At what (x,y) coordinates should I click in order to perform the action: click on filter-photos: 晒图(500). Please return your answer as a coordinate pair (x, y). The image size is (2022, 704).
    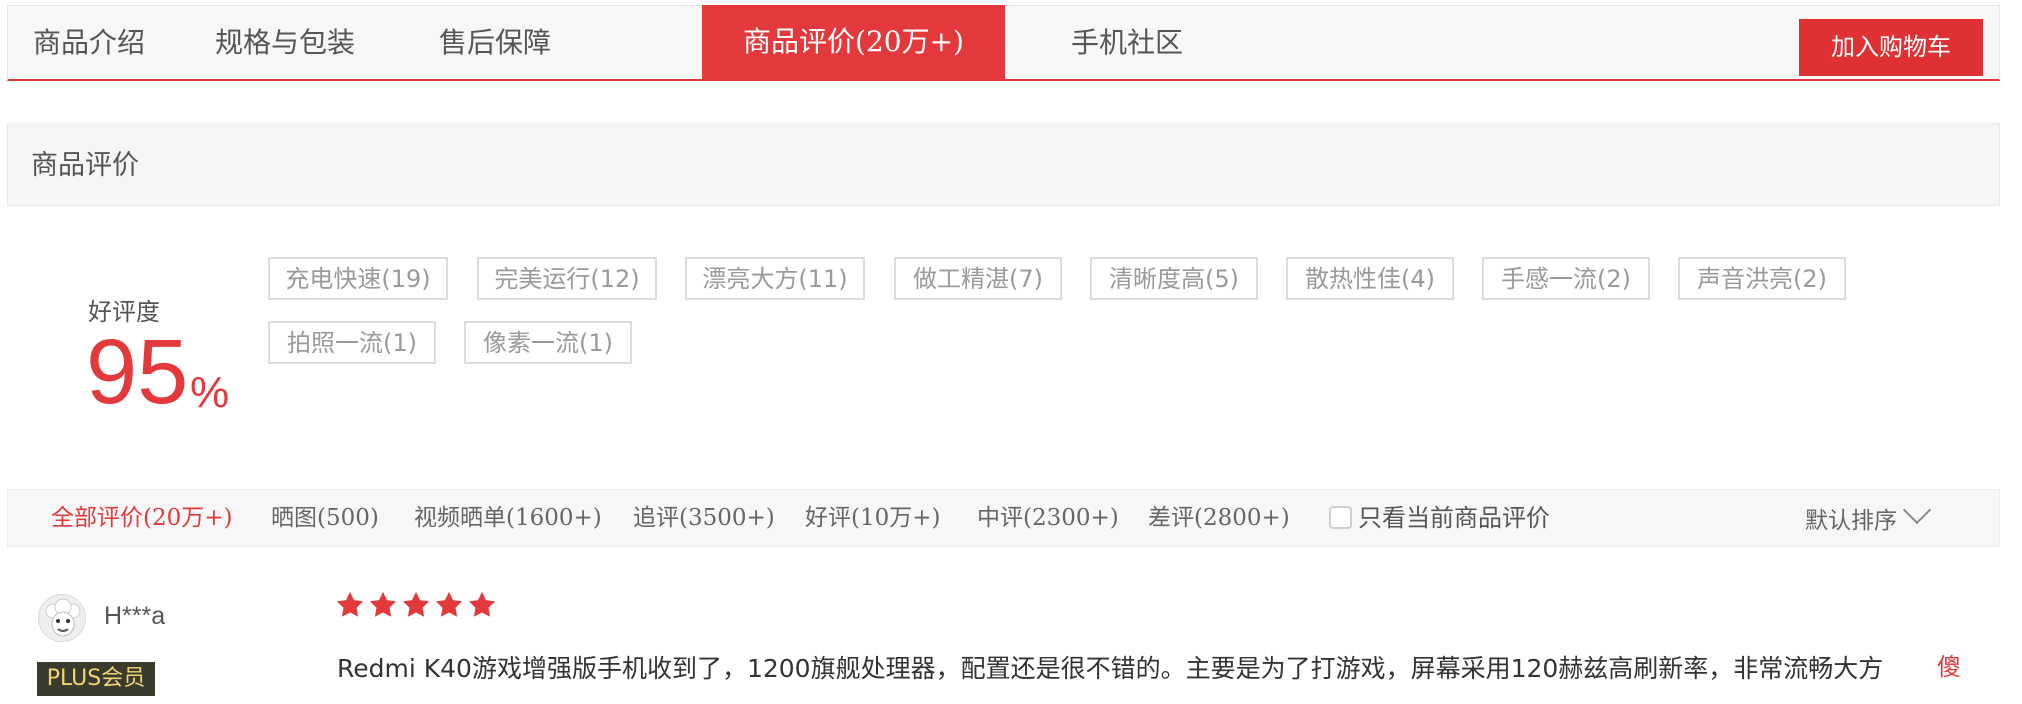
    Looking at the image, I should click on (325, 518).